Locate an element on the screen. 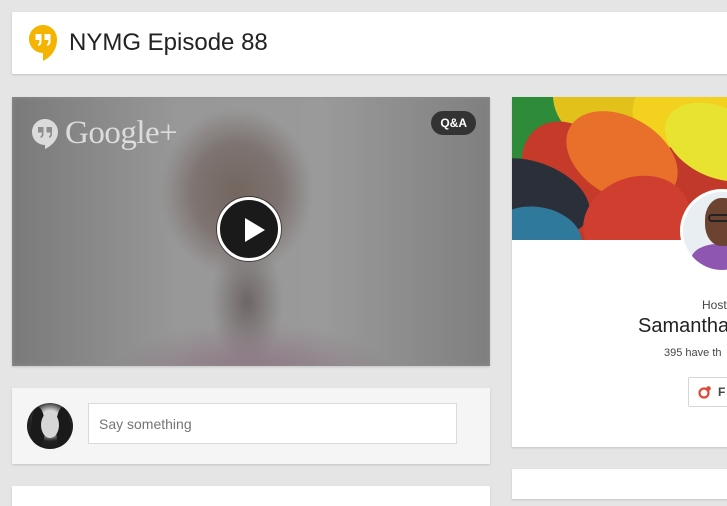 The width and height of the screenshot is (727, 506). play-button is located at coordinates (249, 229).